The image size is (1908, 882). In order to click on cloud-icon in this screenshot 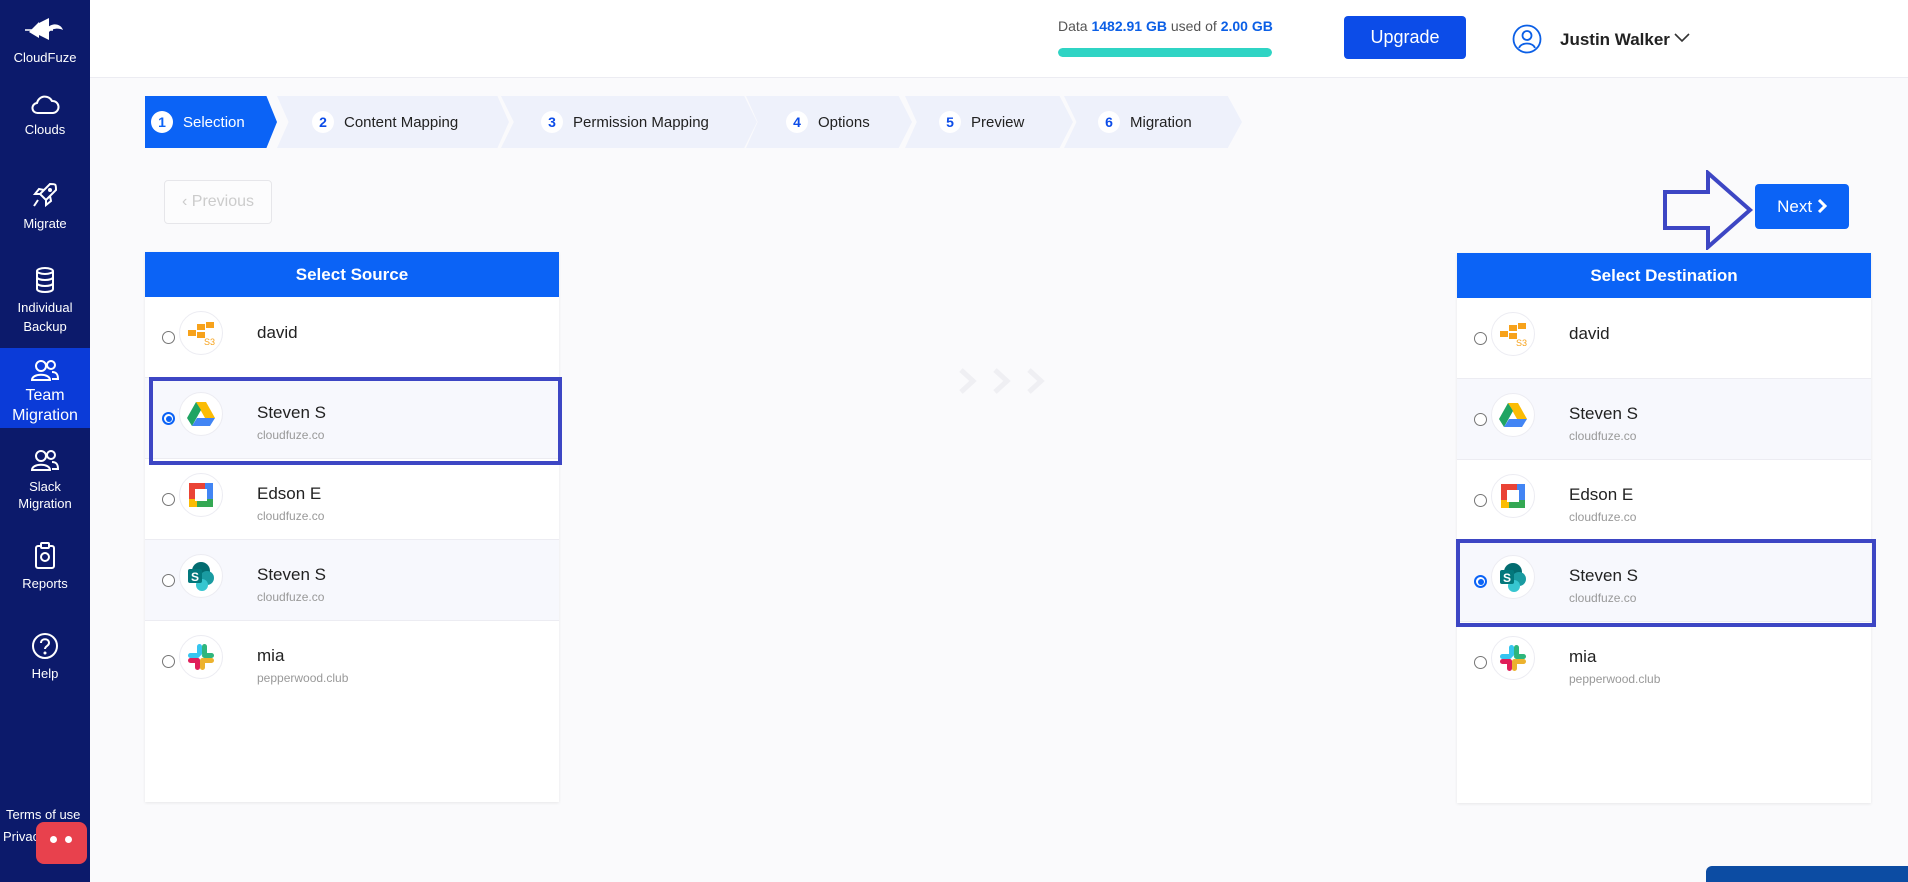, I will do `click(45, 104)`.